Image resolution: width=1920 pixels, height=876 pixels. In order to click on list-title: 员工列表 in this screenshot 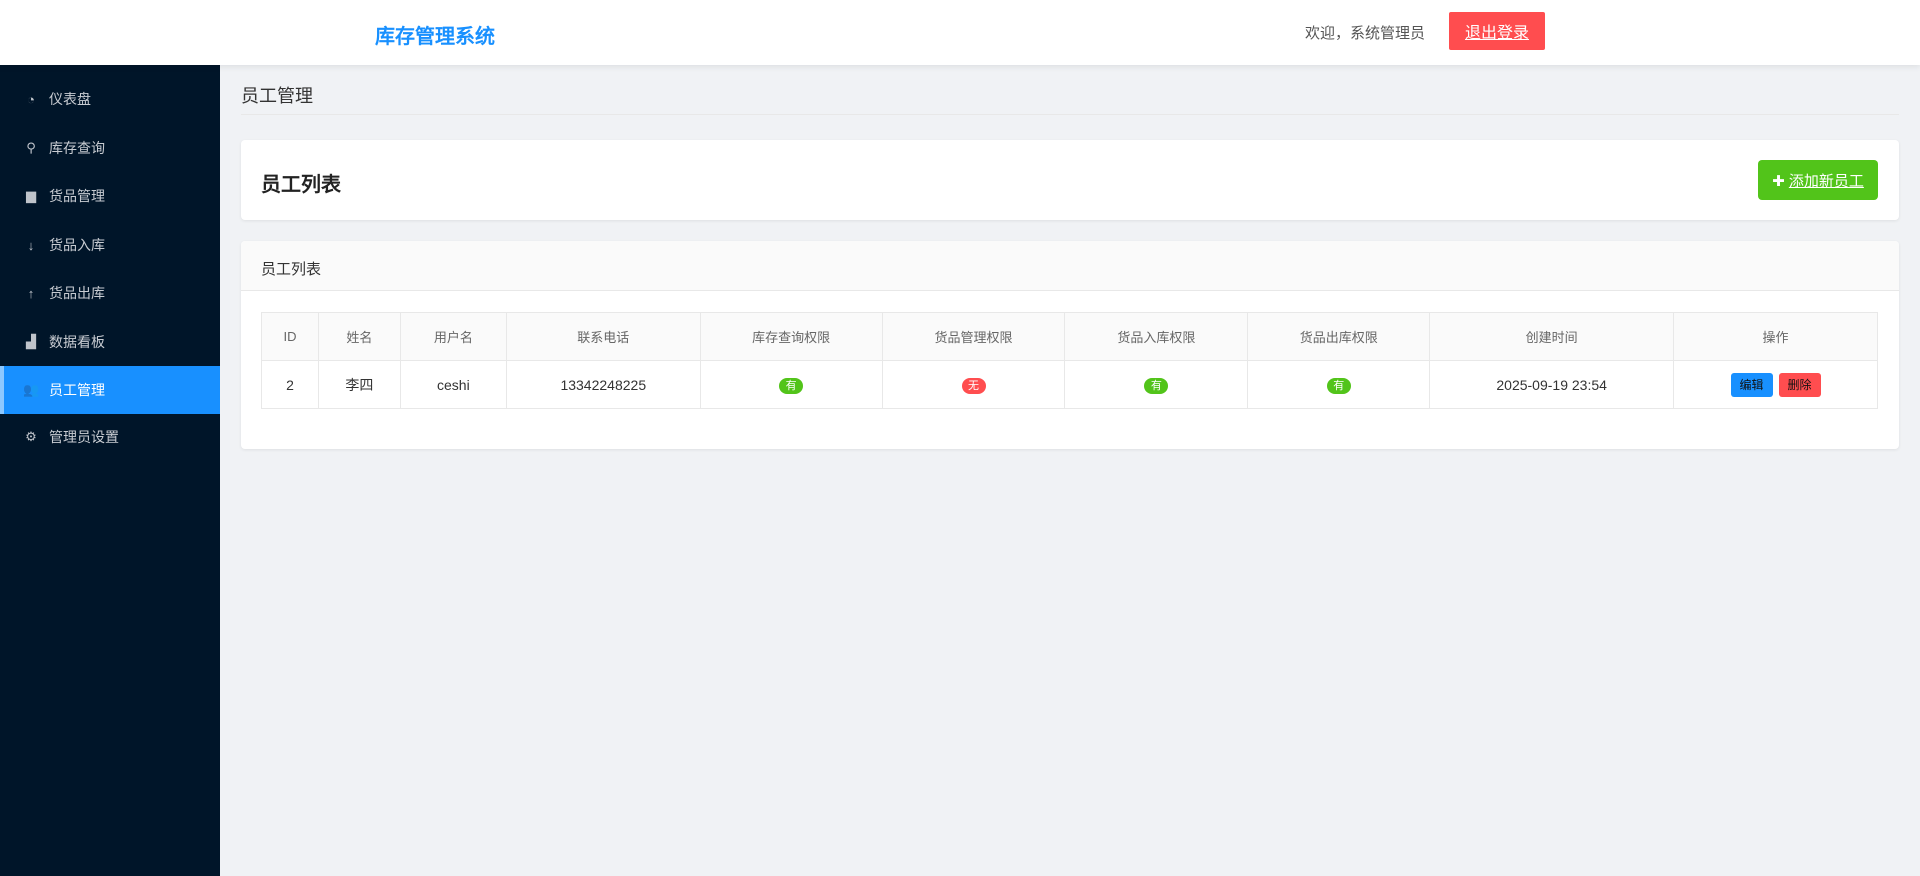, I will do `click(1070, 266)`.